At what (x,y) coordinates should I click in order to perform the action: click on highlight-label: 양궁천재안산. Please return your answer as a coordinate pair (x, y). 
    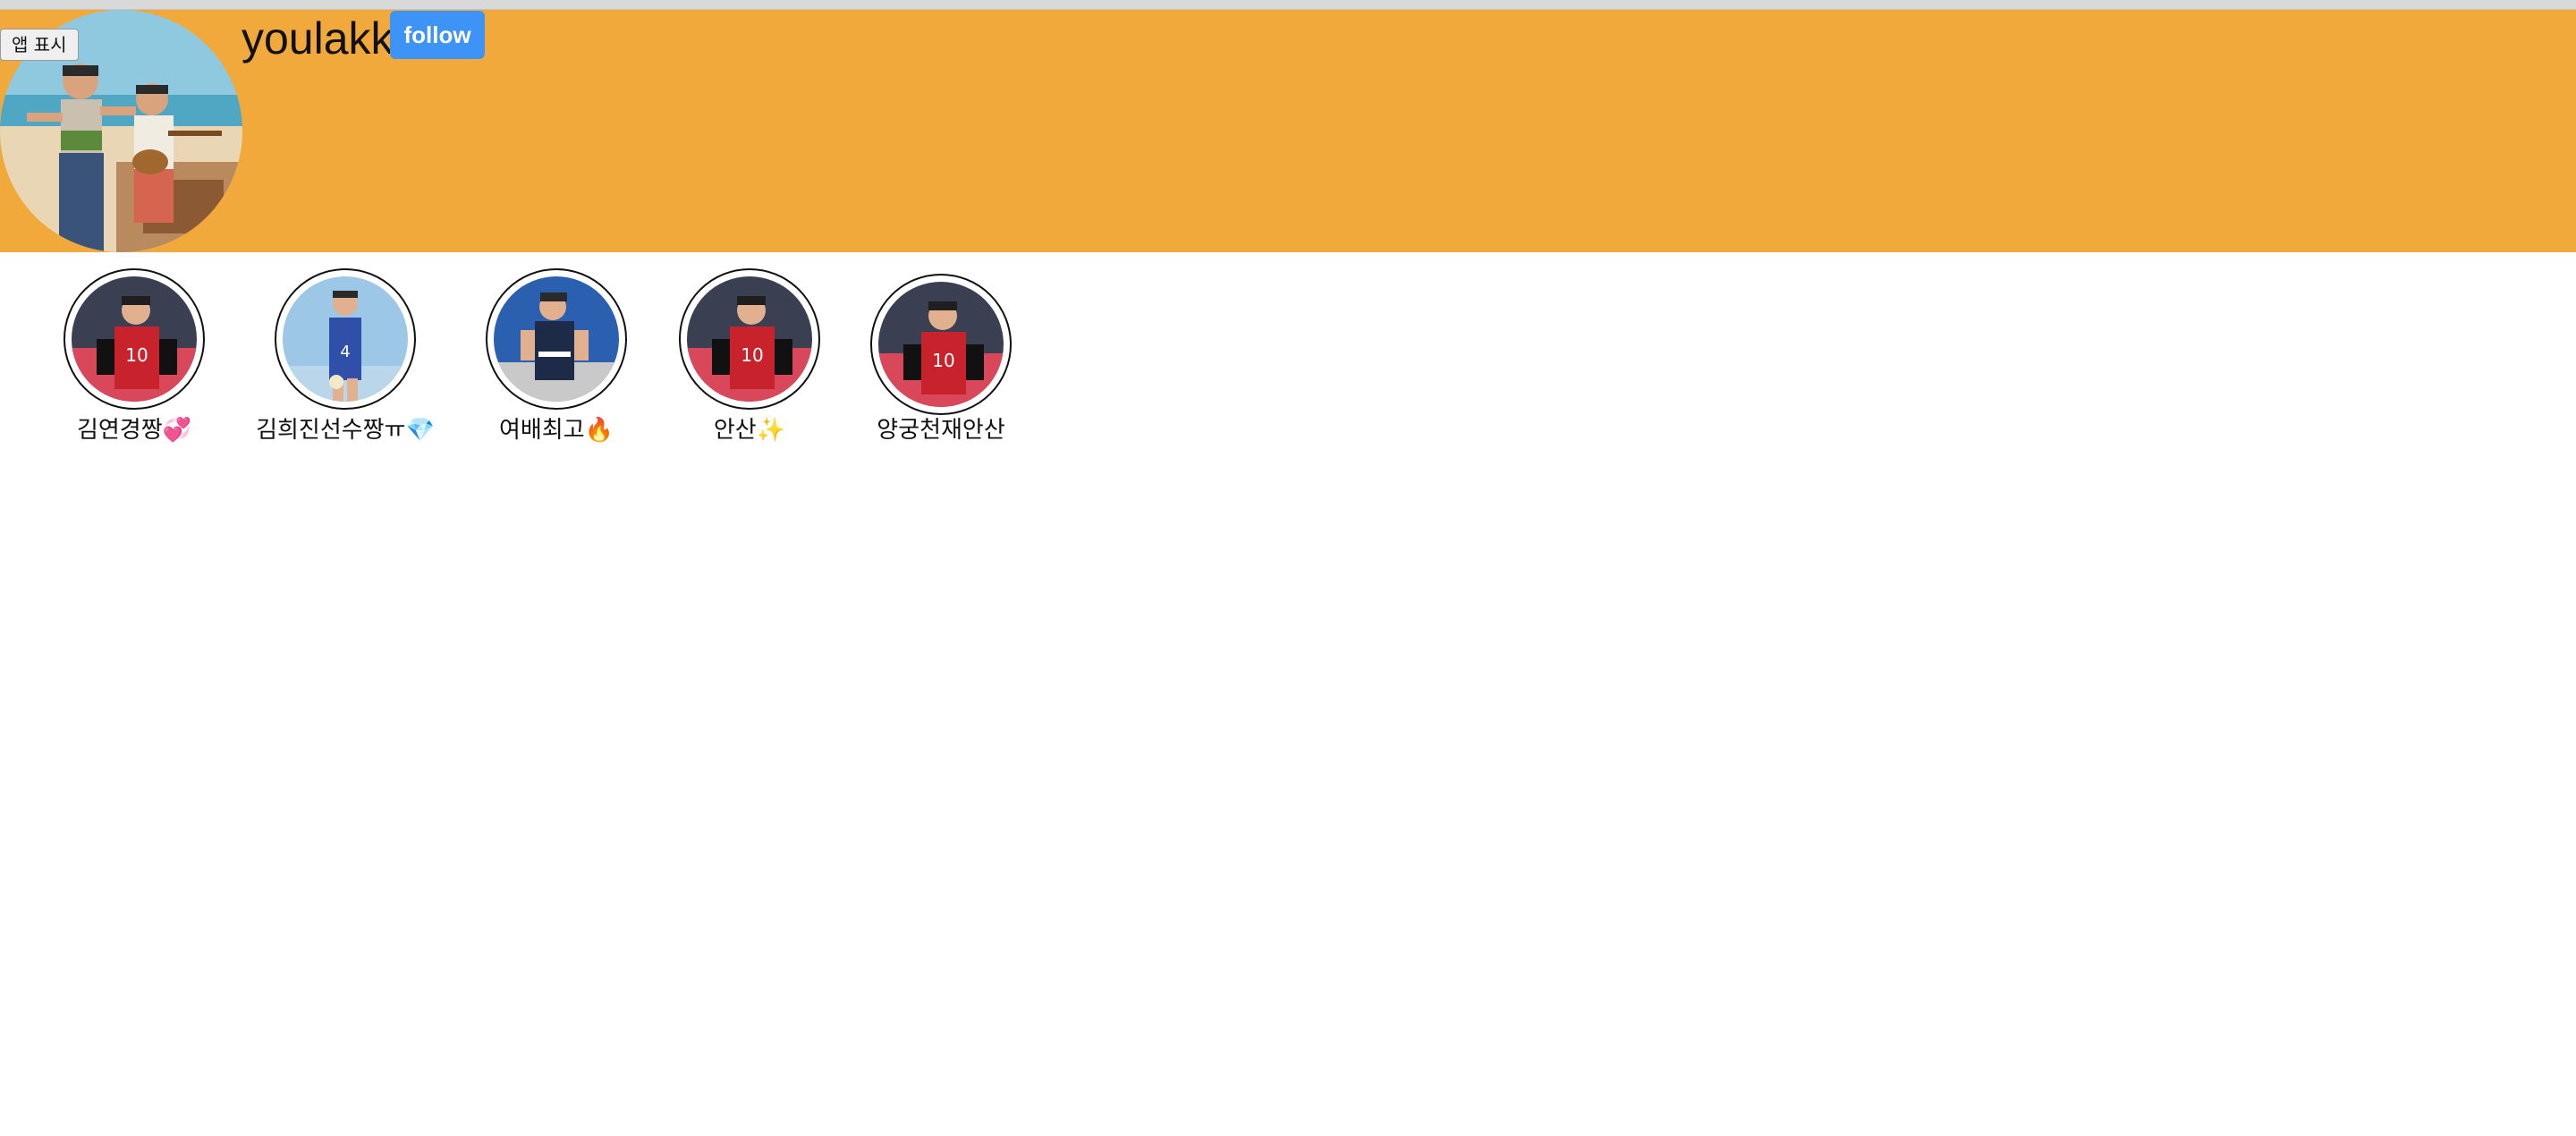
    Looking at the image, I should click on (941, 430).